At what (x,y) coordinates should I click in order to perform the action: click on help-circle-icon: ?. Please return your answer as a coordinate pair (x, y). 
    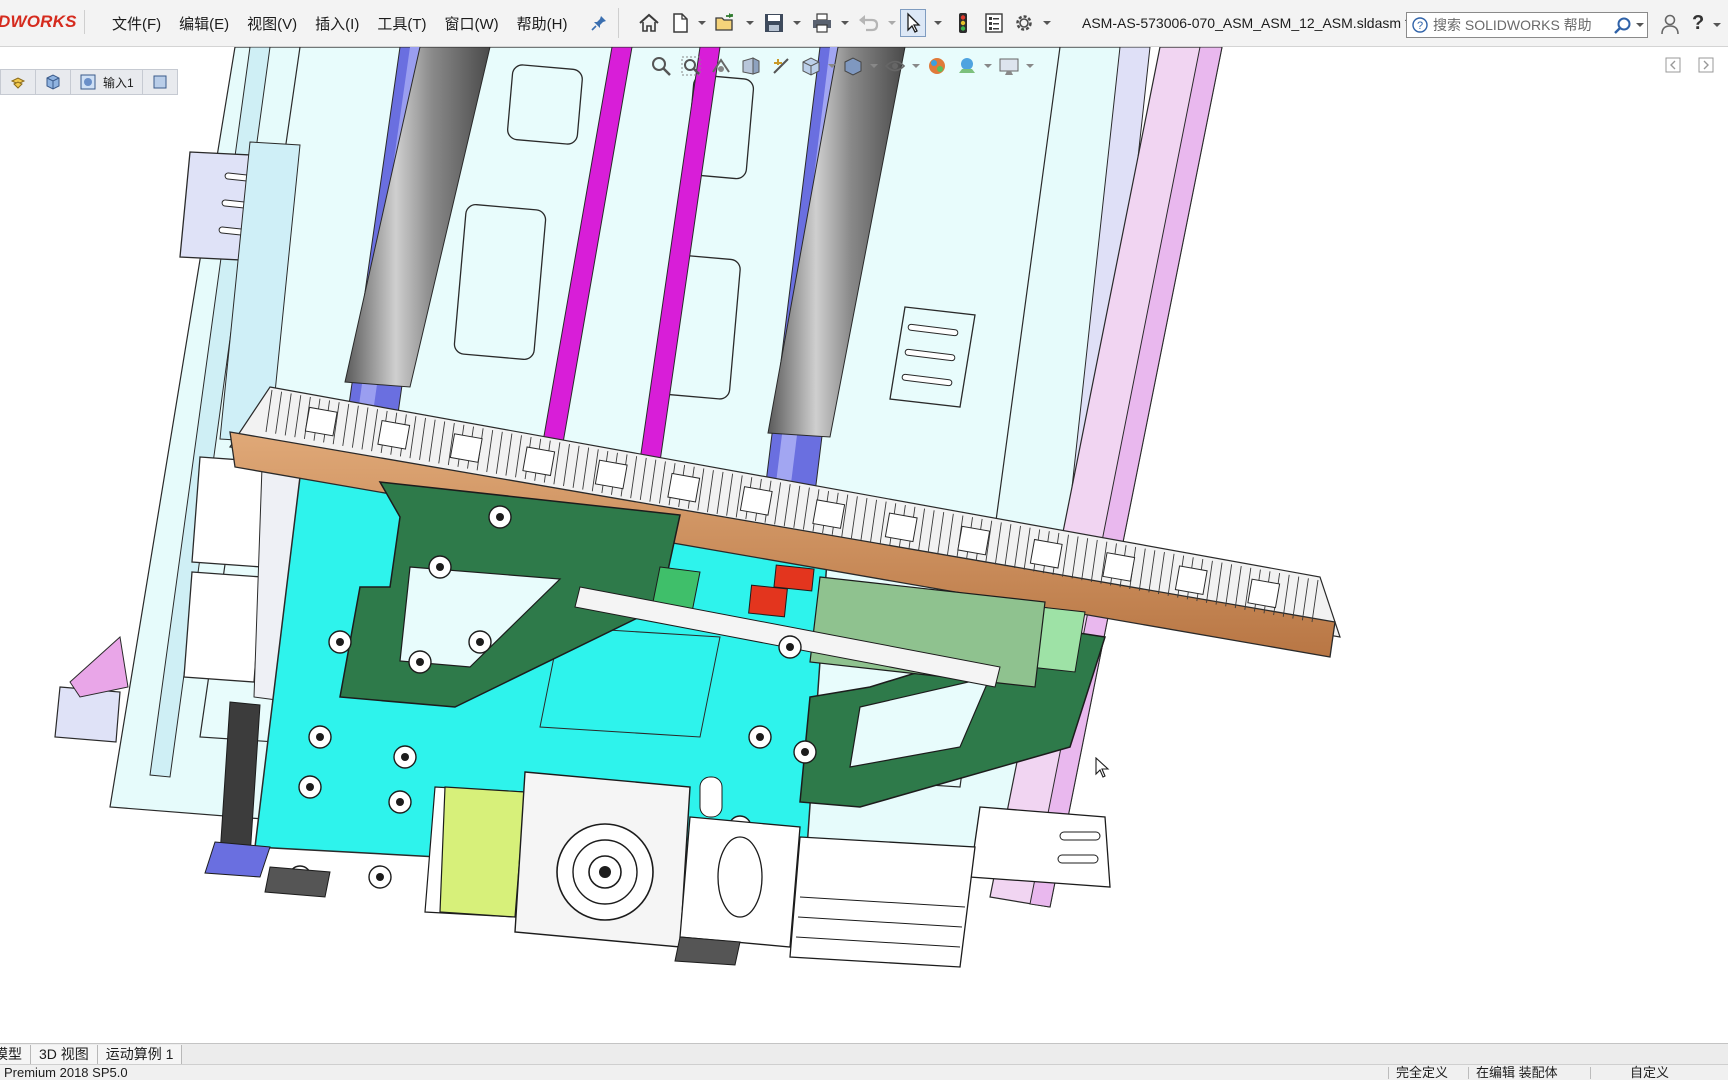
    Looking at the image, I should click on (1420, 25).